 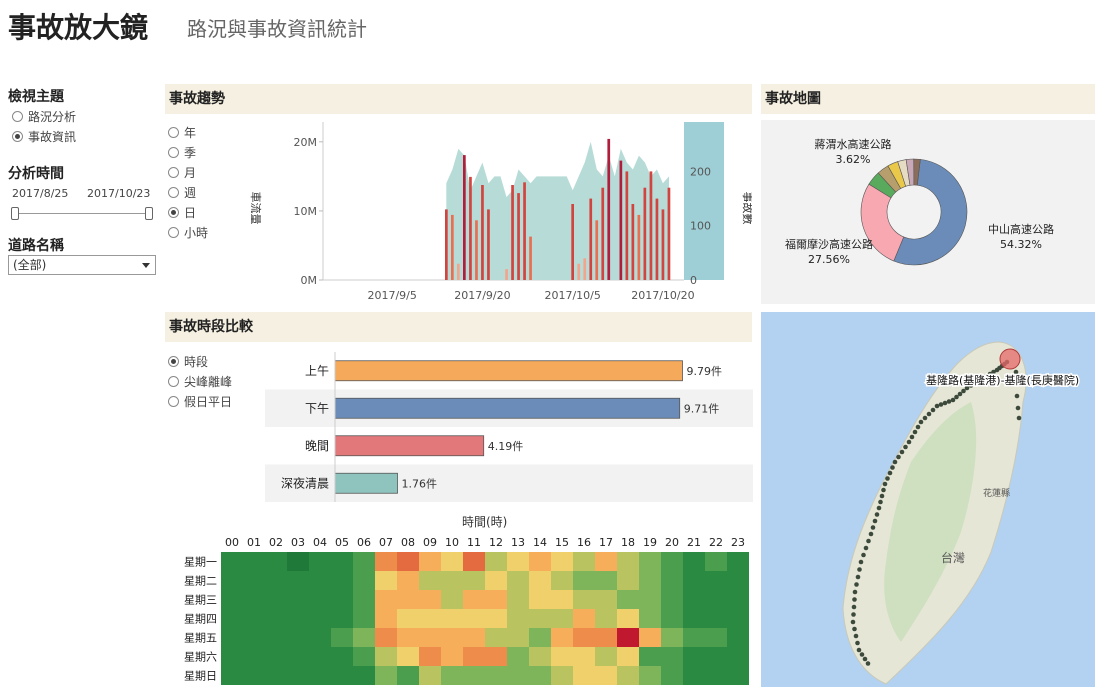 What do you see at coordinates (44, 116) in the screenshot?
I see `topic-option: 路況分析` at bounding box center [44, 116].